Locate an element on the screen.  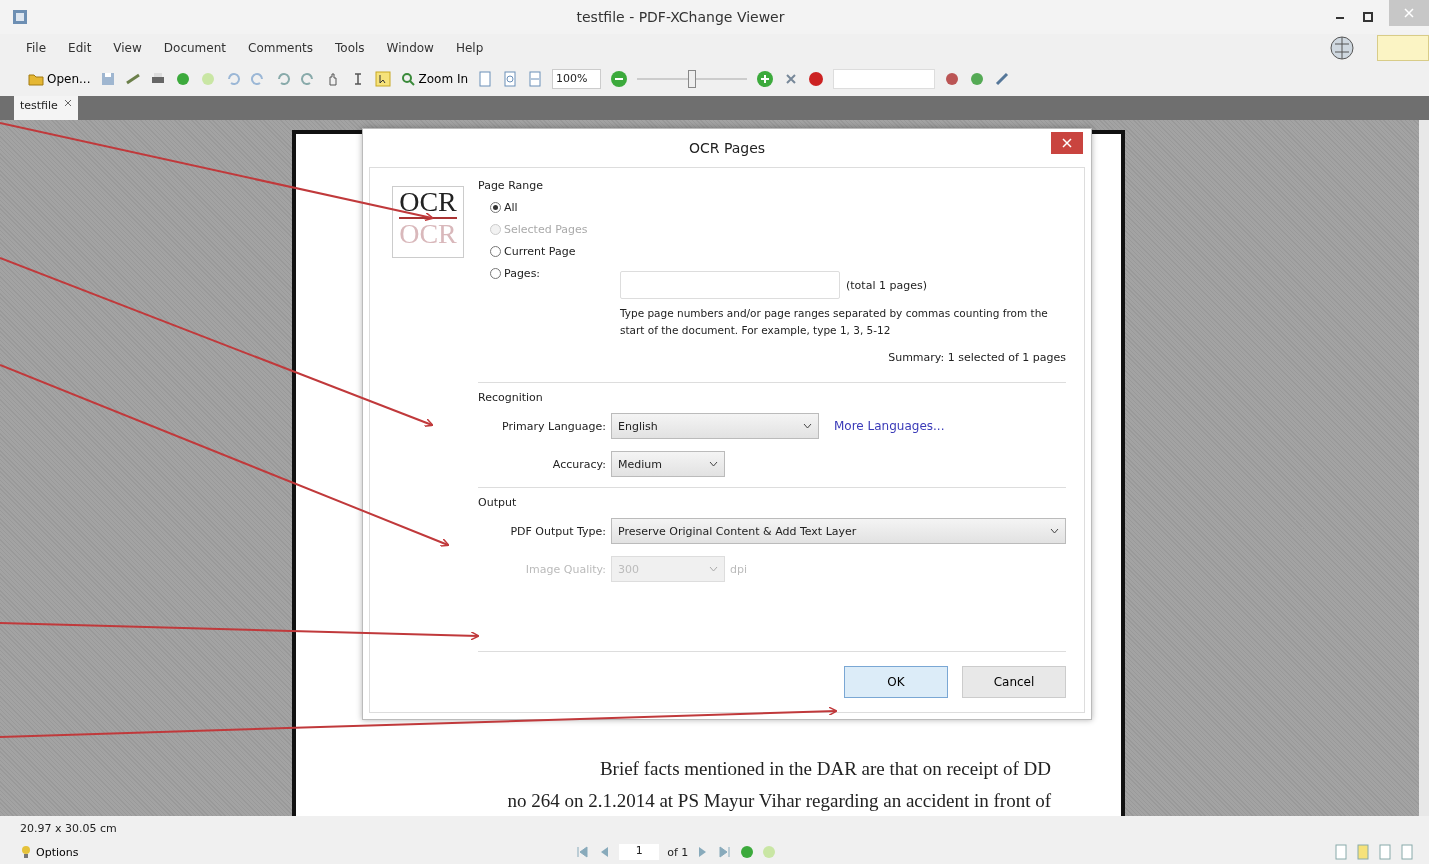
field-label: PDF Output Type: is located at coordinates (557, 531).